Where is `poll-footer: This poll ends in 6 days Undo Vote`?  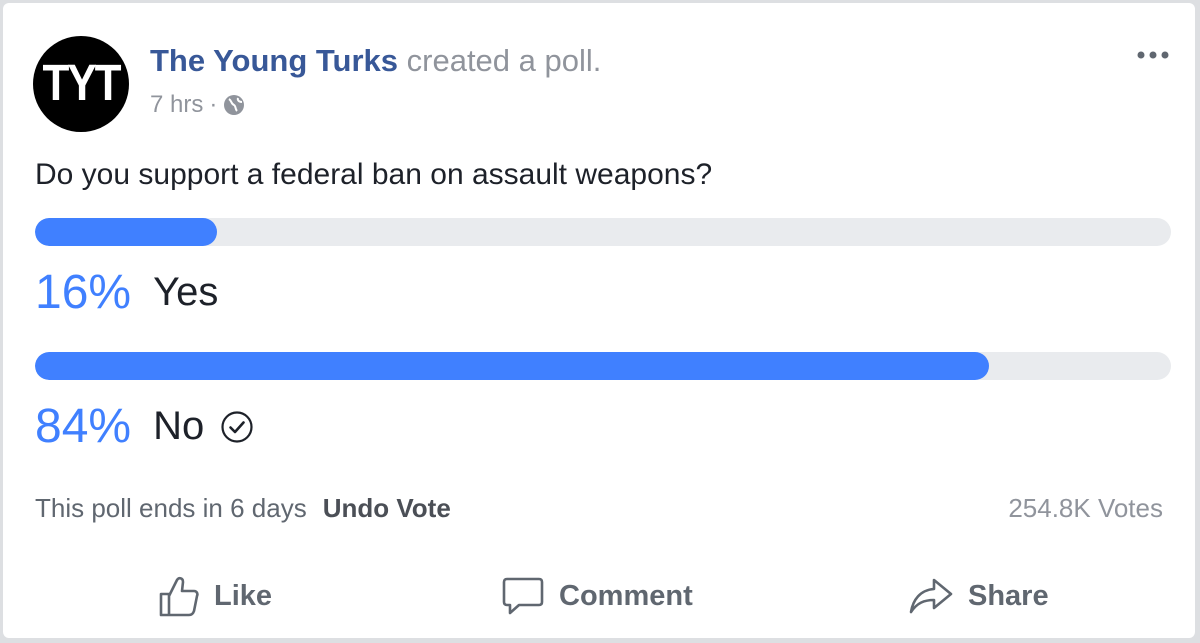 poll-footer: This poll ends in 6 days Undo Vote is located at coordinates (243, 508).